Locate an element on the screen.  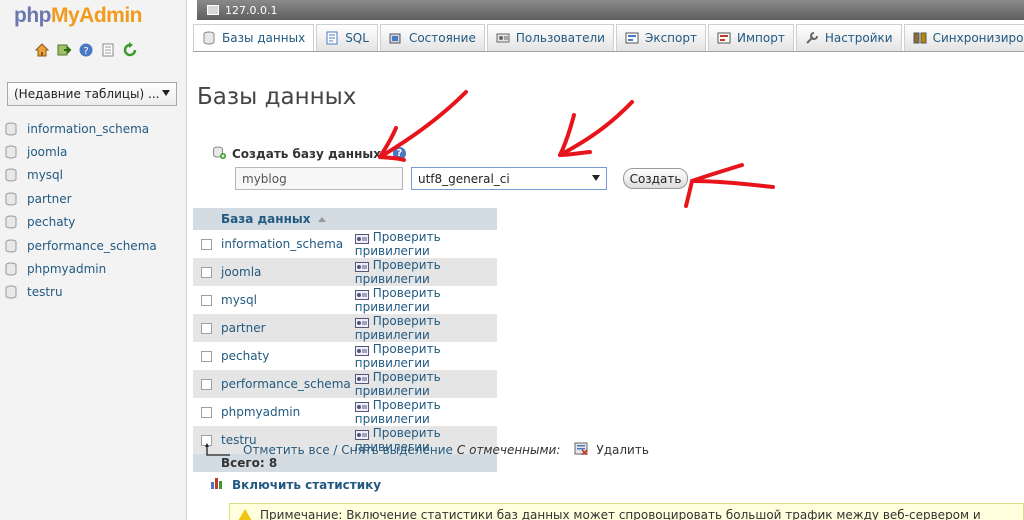
collation-select: utf8_general_ci is located at coordinates (509, 178).